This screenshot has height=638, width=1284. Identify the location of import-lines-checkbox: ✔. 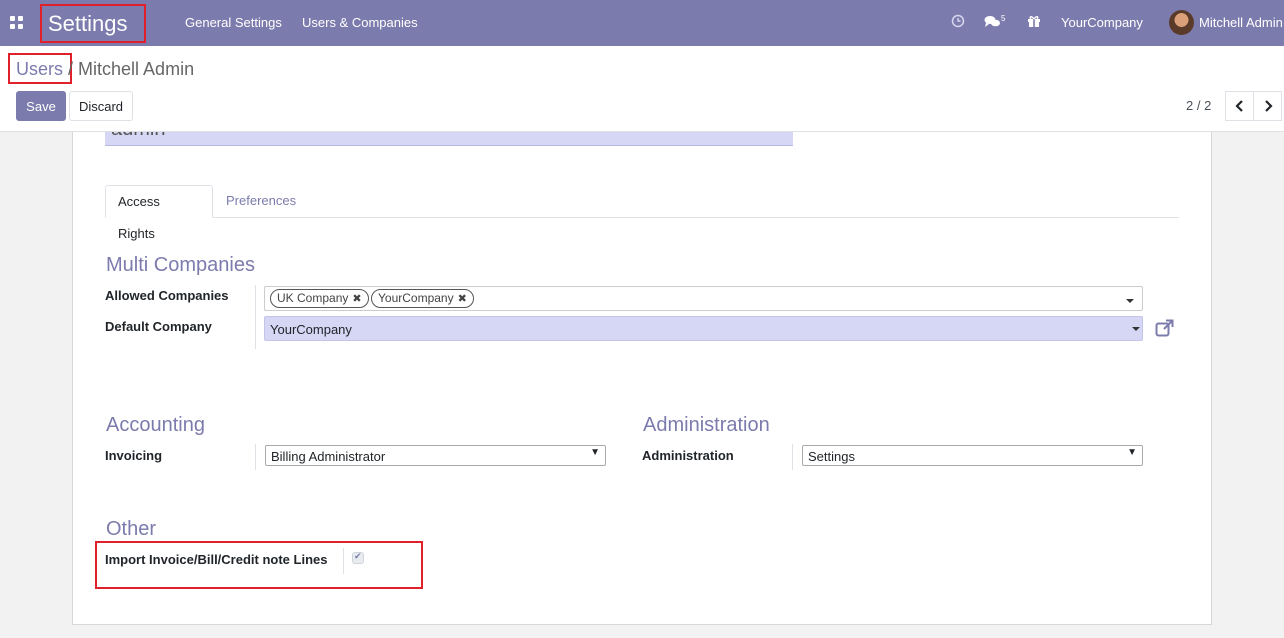
(358, 557).